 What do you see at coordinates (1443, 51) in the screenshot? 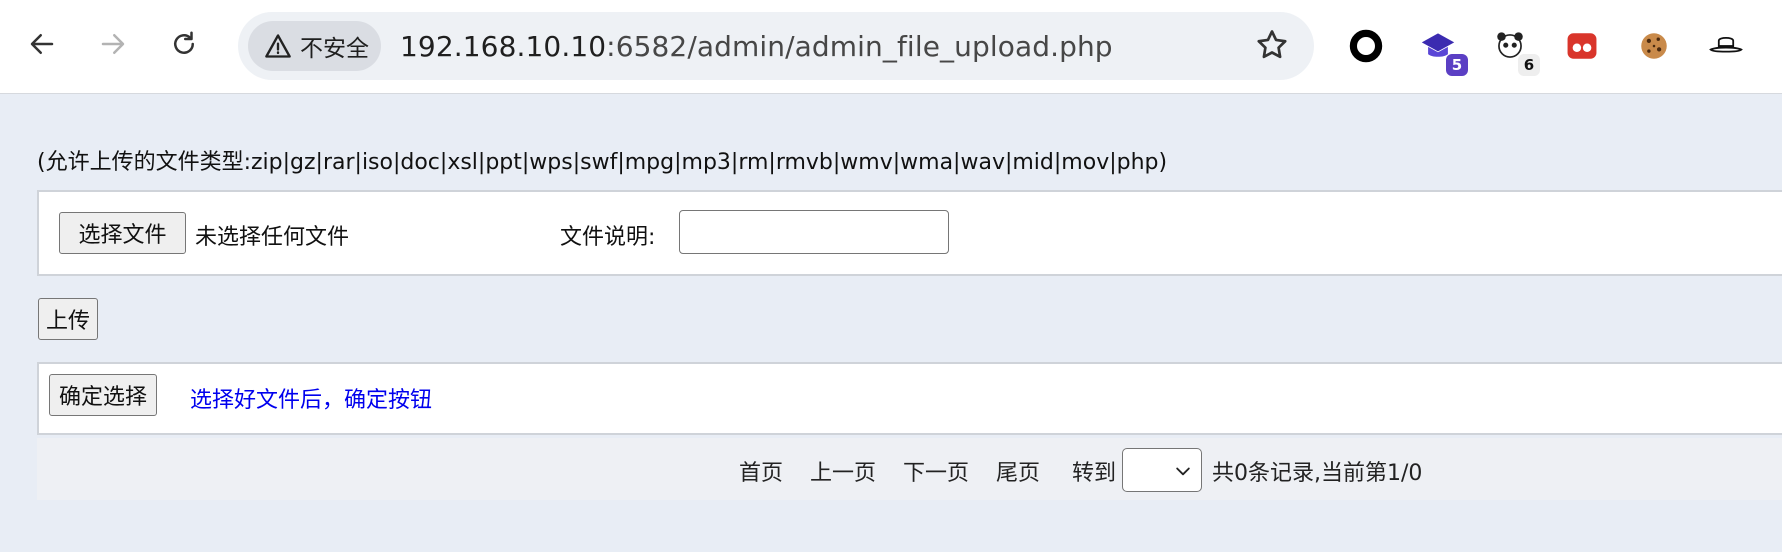
I see `graduation-cap-extension-icon: 5` at bounding box center [1443, 51].